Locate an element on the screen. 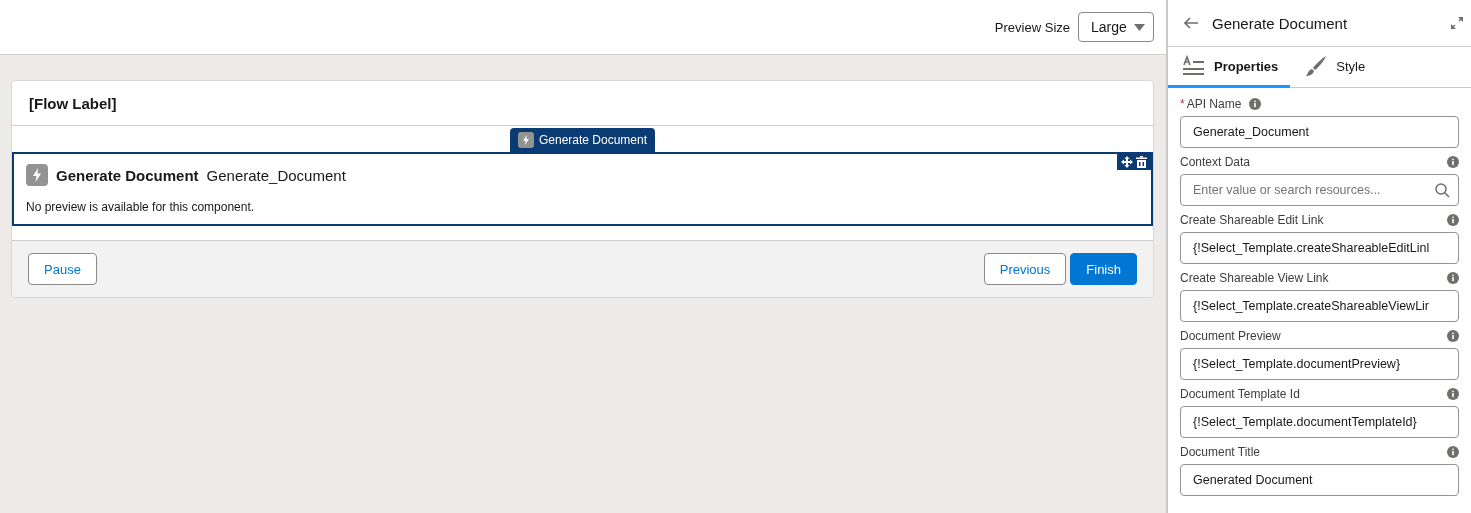 The image size is (1471, 513). component-api-name: Generate_Document is located at coordinates (276, 175).